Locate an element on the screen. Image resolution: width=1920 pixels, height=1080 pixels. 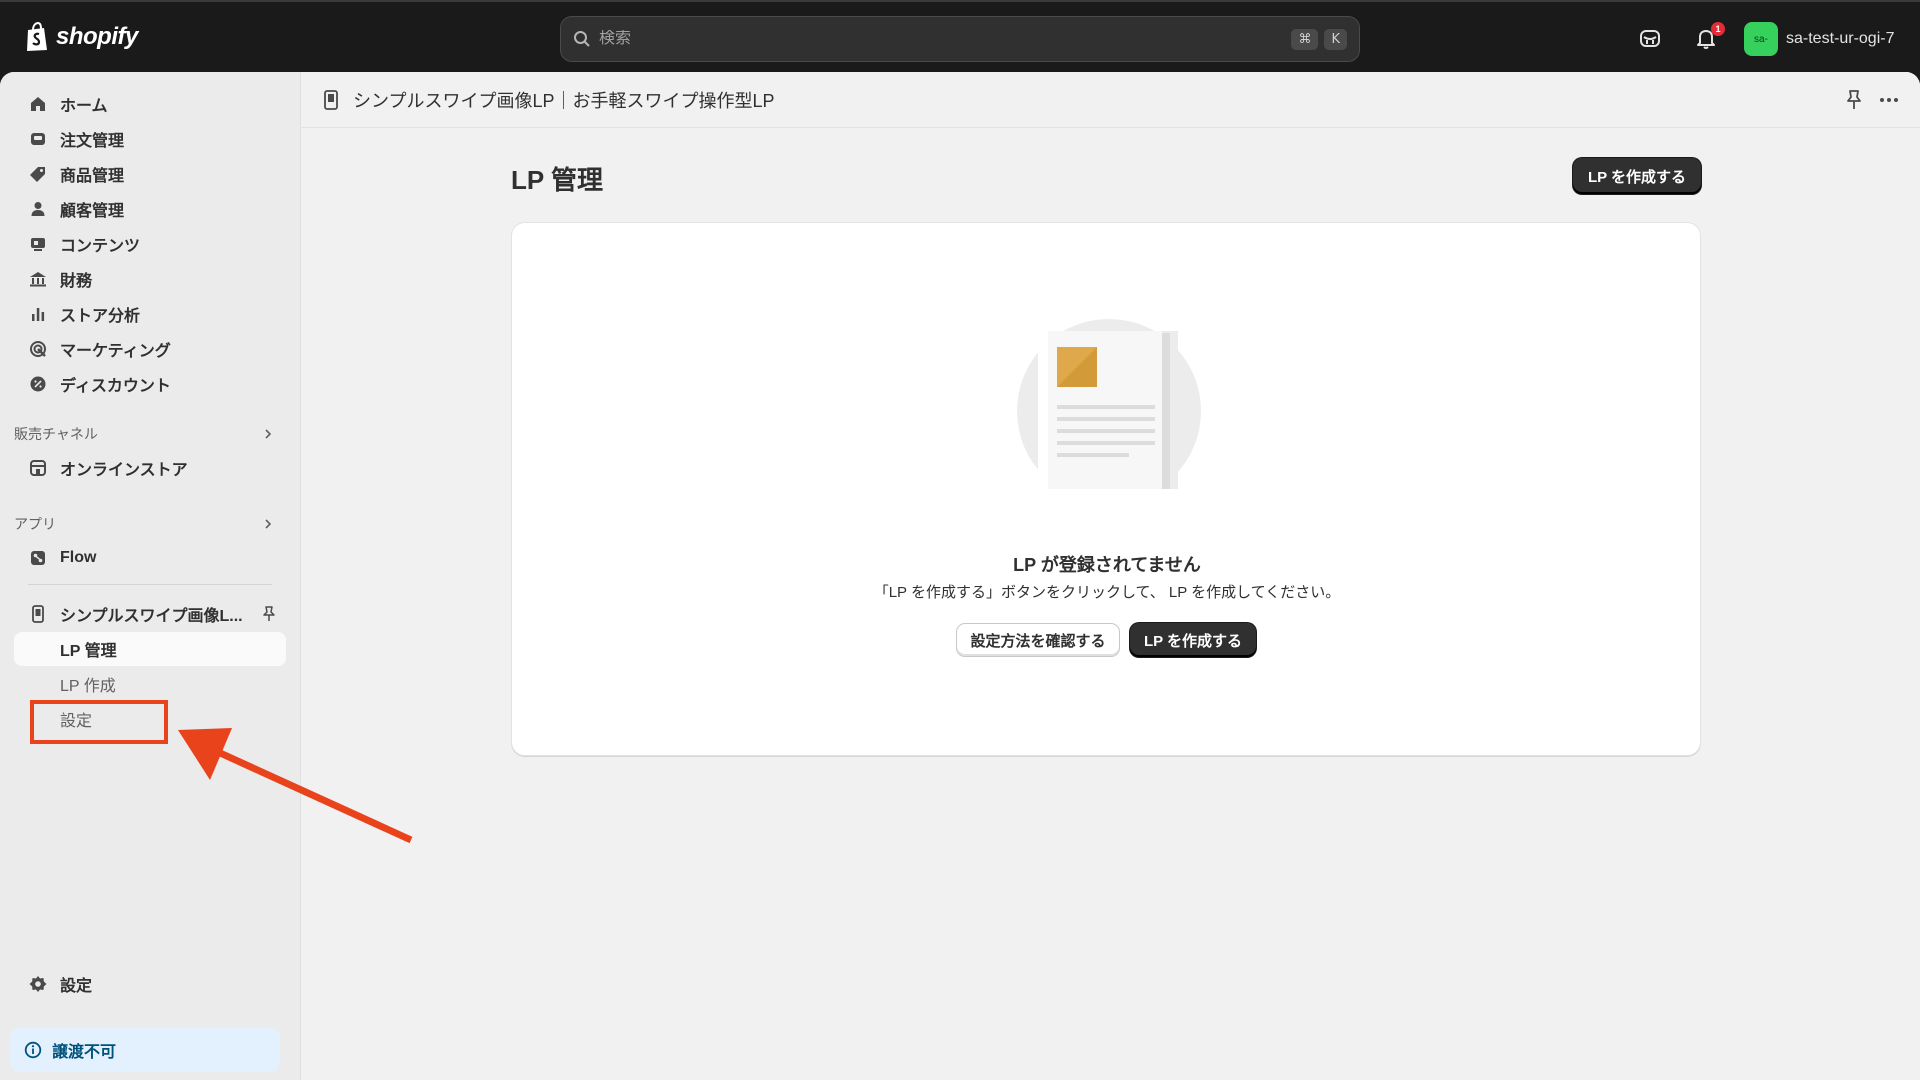
shopify-logo: shopify is located at coordinates (81, 37).